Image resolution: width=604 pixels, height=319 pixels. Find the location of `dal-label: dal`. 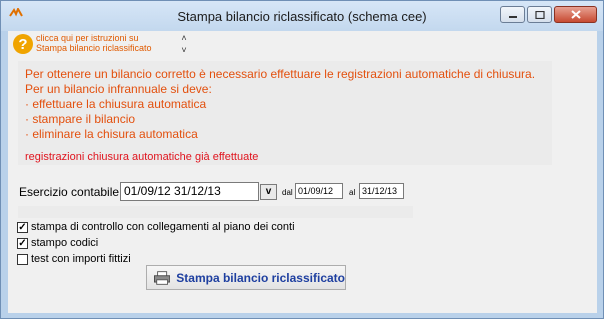

dal-label: dal is located at coordinates (287, 192).